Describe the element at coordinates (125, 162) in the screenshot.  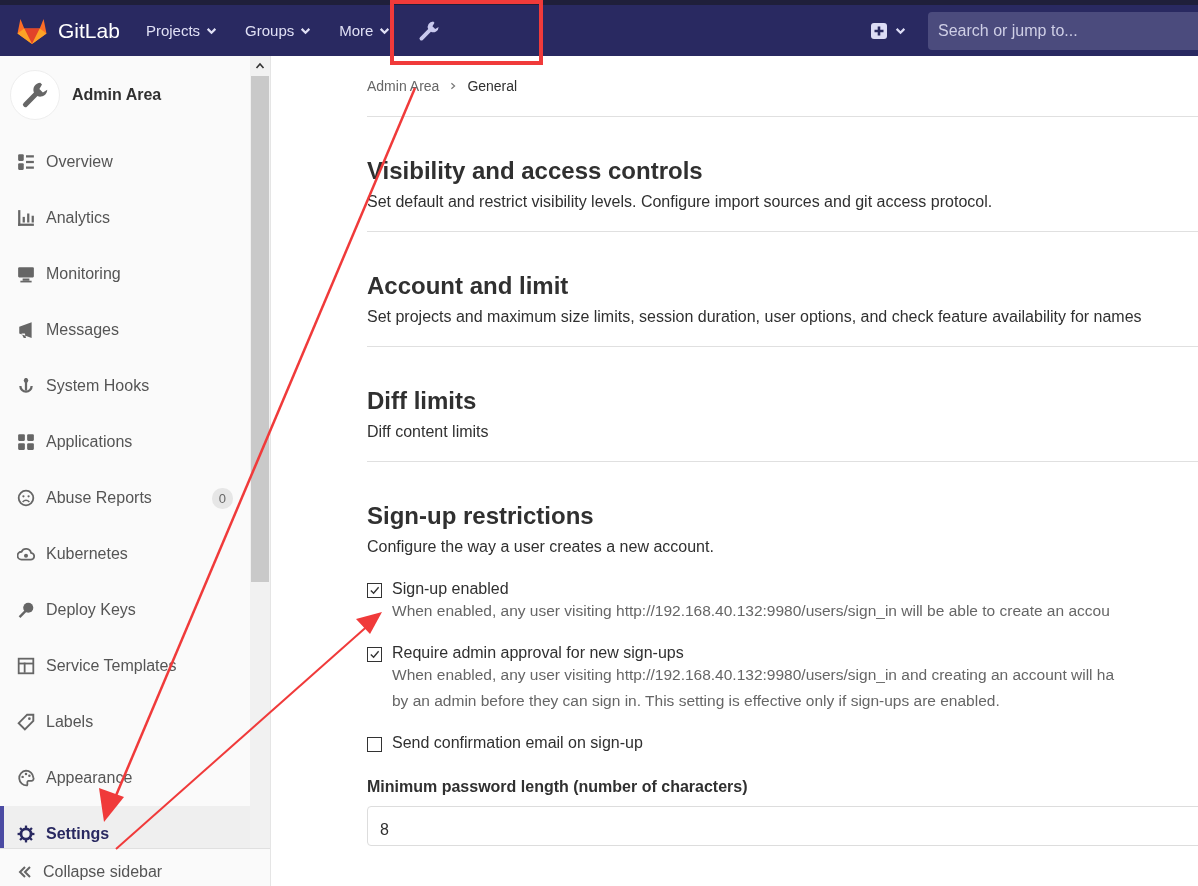
I see `sidebar-item: Overview` at that location.